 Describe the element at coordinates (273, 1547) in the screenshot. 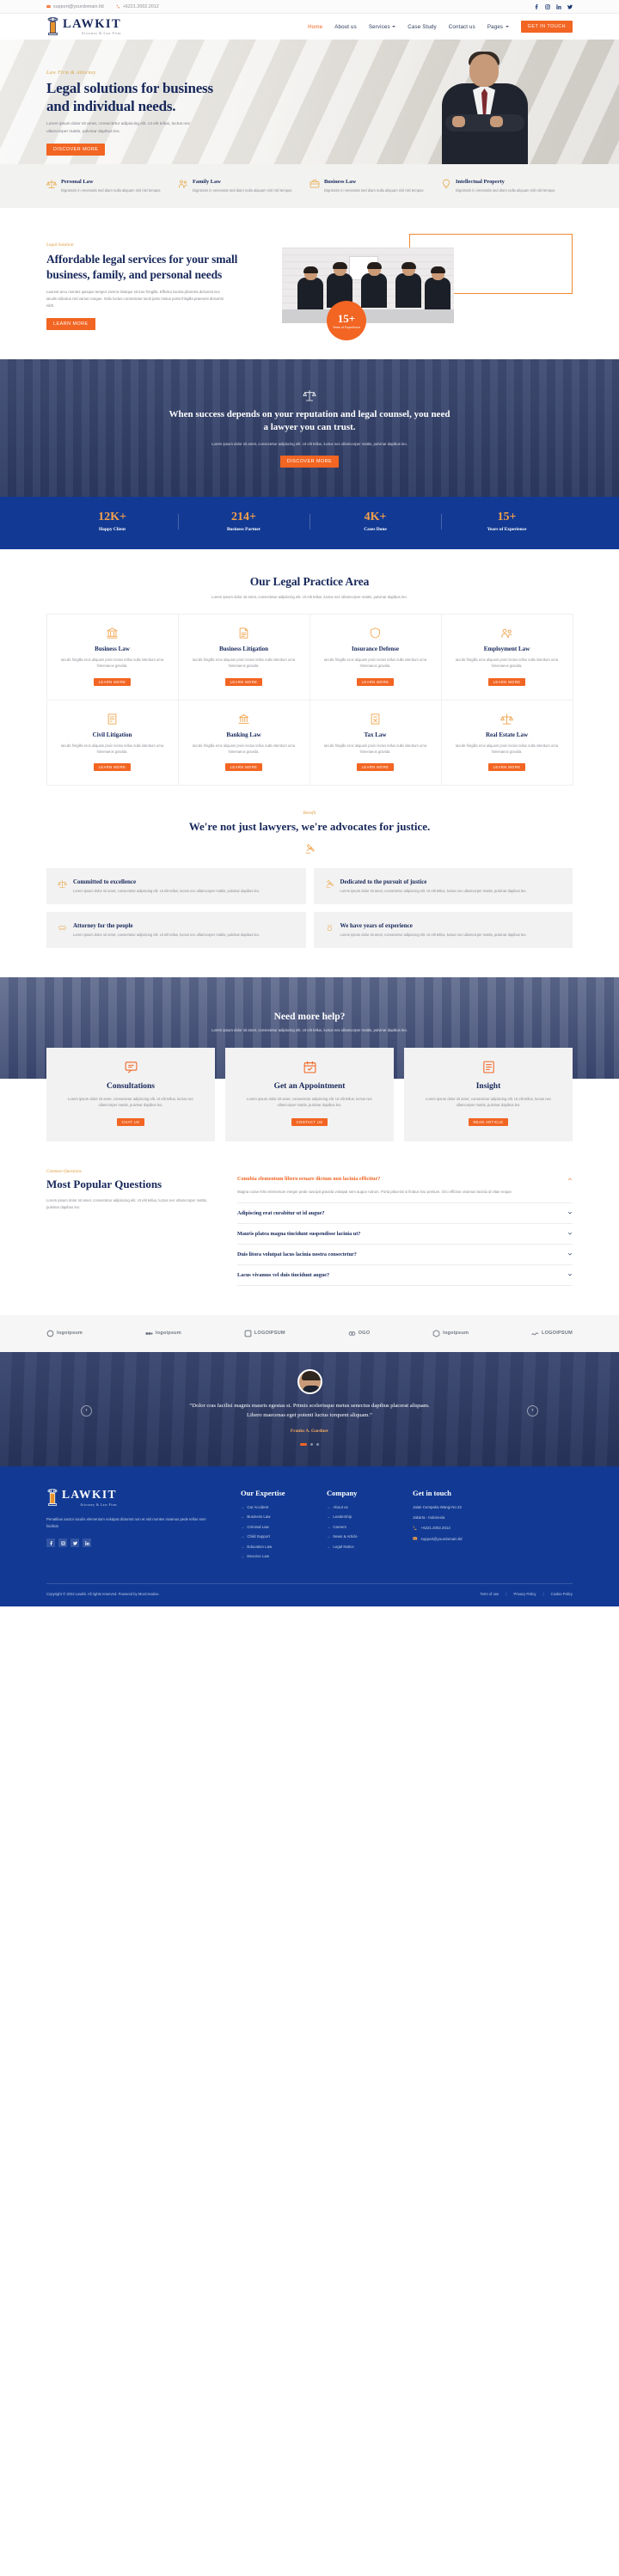

I see `footer-link: → Education Law` at that location.